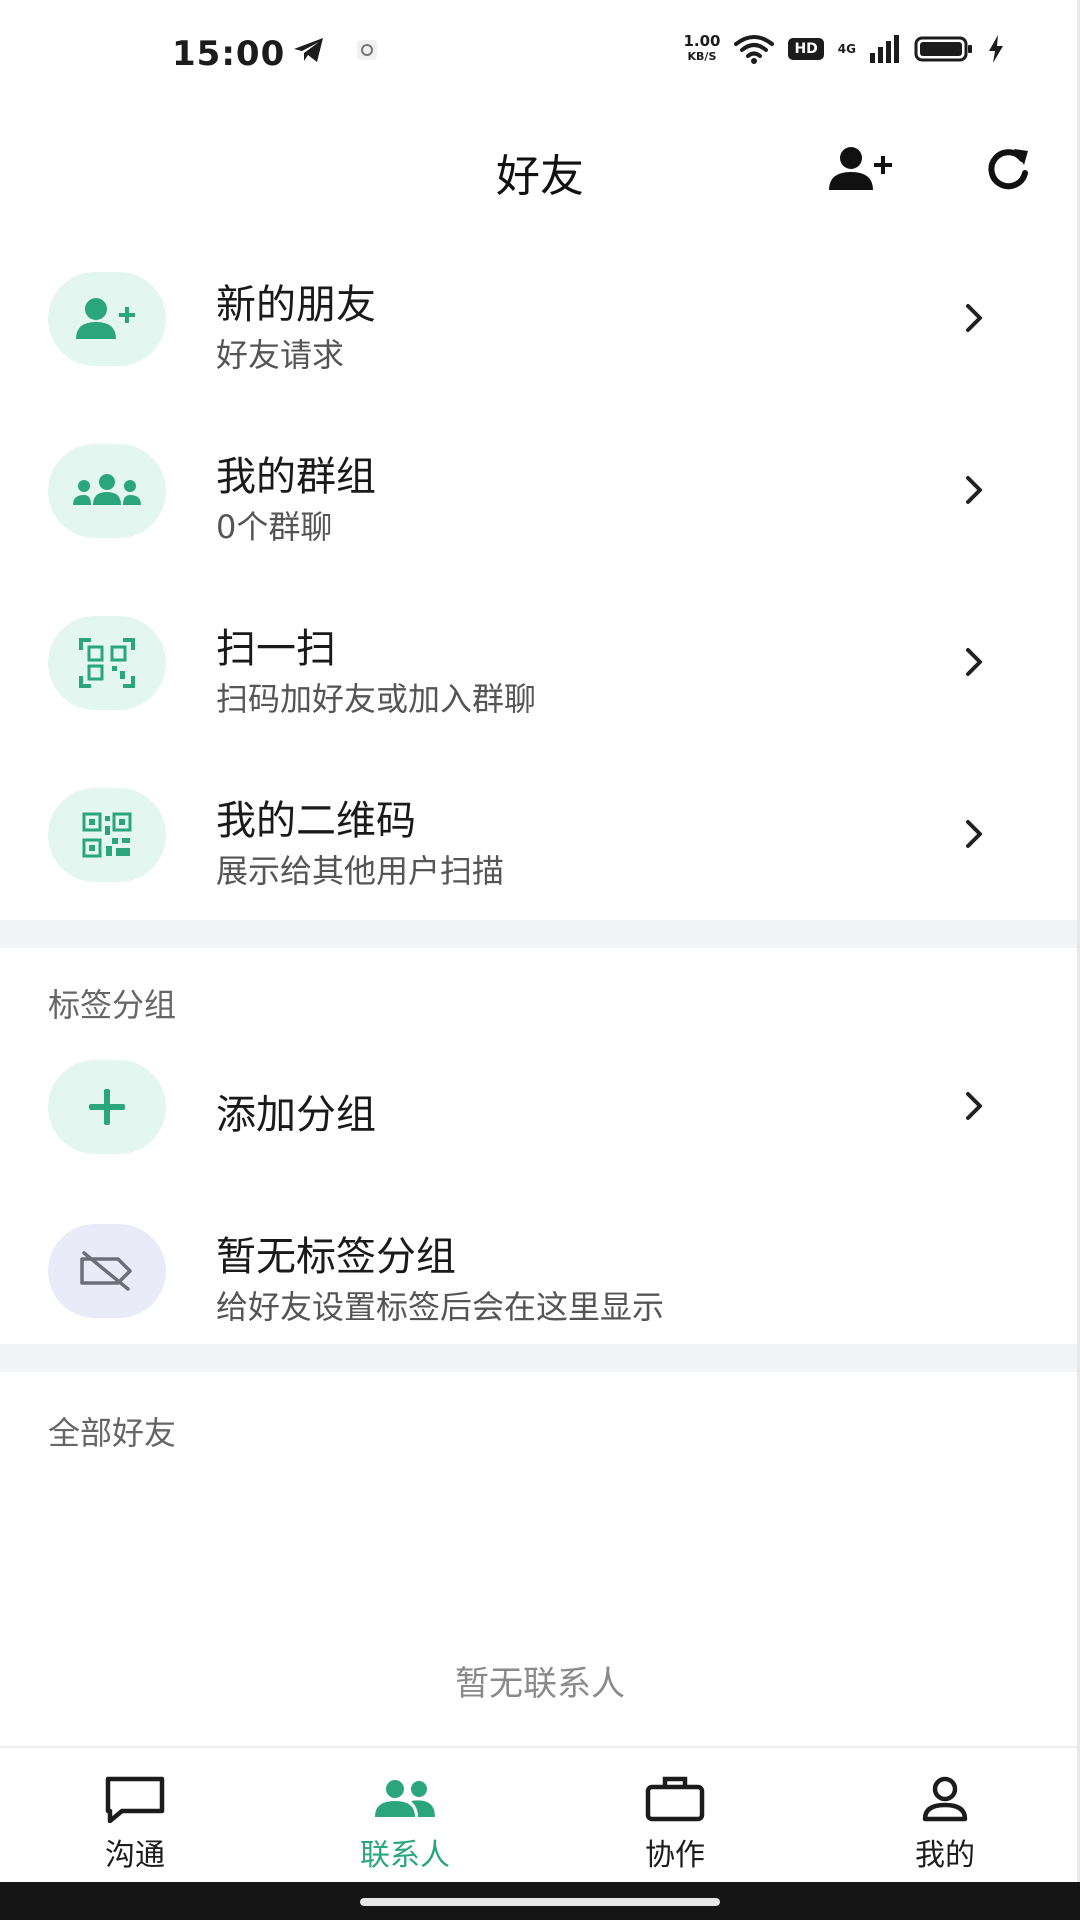 Image resolution: width=1080 pixels, height=1920 pixels. What do you see at coordinates (440, 1307) in the screenshot?
I see `no-tag-groups-subtitle: 给好友设置标签后会在这里显示` at bounding box center [440, 1307].